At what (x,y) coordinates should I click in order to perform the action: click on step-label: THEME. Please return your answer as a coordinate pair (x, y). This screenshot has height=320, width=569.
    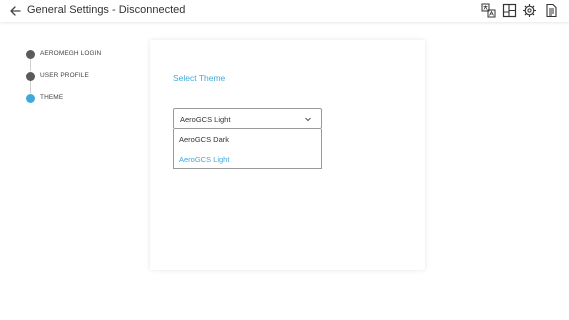
    Looking at the image, I should click on (52, 97).